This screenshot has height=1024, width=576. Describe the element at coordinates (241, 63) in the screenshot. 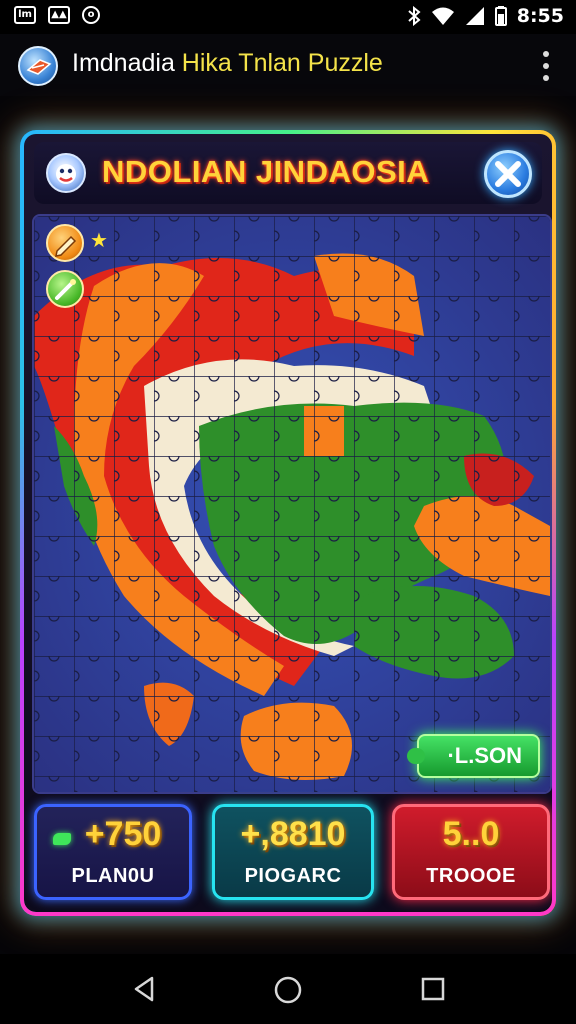

I see `app-title-highlight: Hika Tnlan` at that location.